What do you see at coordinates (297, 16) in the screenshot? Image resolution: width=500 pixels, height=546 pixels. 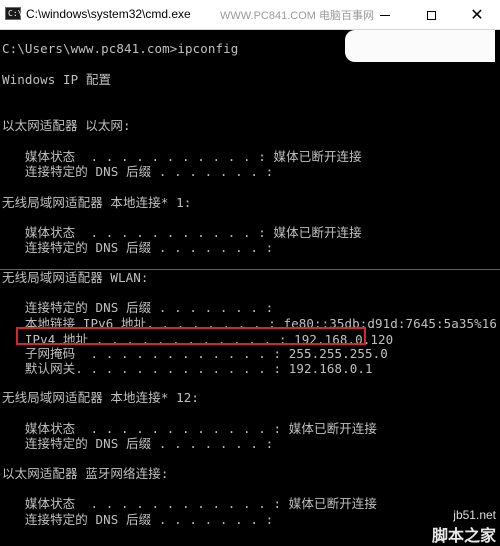 I see `top-watermark: WWW.PC841.COM 电脑百事网` at bounding box center [297, 16].